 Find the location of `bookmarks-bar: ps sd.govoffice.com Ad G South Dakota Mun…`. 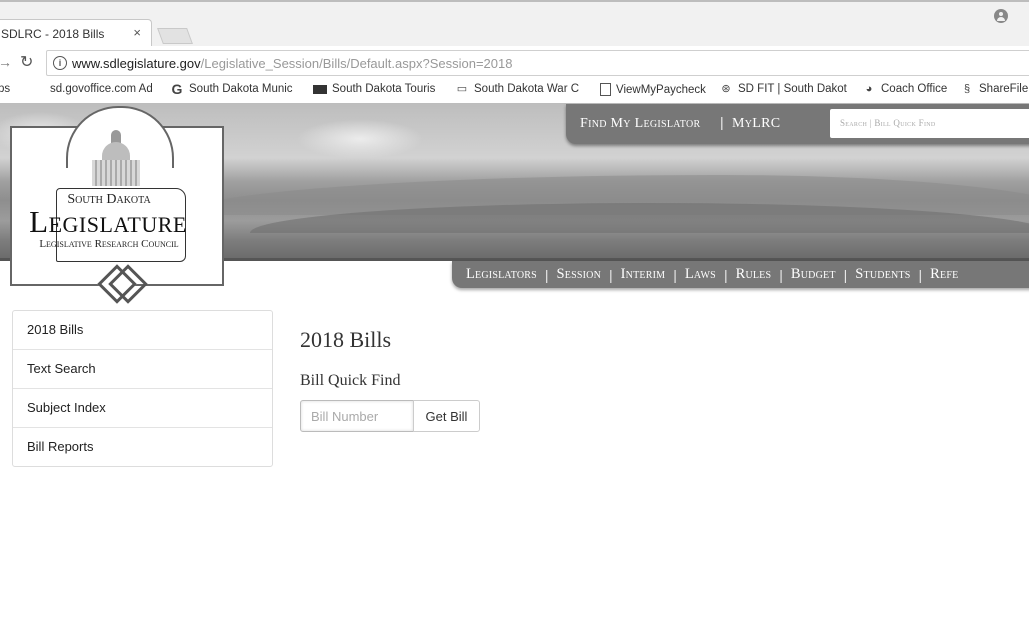

bookmarks-bar: ps sd.govoffice.com Ad G South Dakota Mun… is located at coordinates (514, 91).